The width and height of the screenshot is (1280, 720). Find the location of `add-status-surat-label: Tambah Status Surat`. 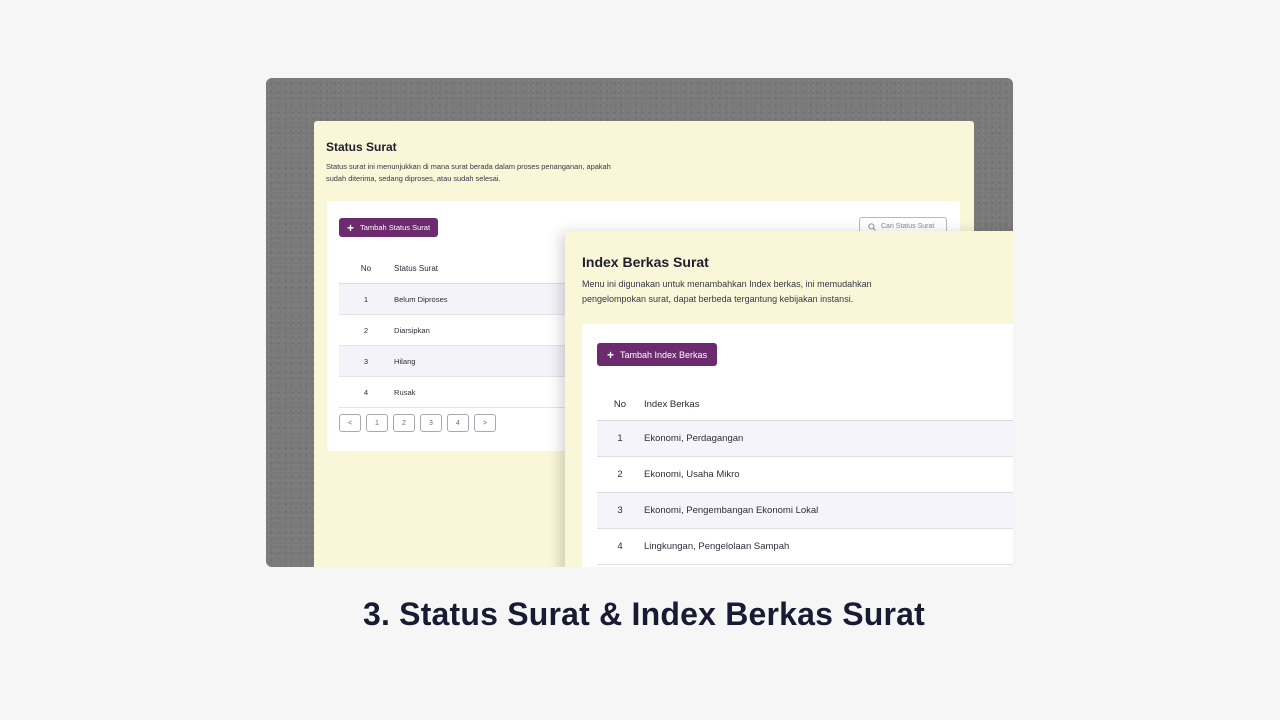

add-status-surat-label: Tambah Status Surat is located at coordinates (395, 227).